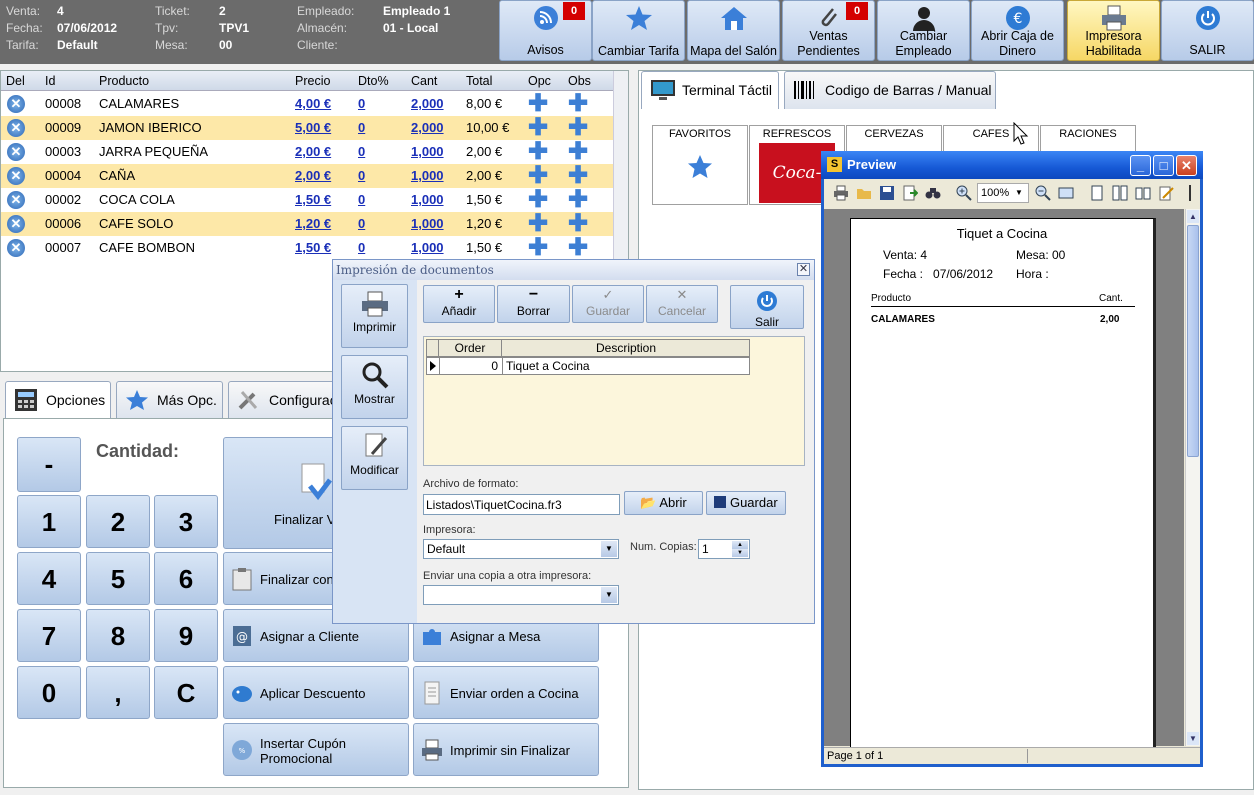  What do you see at coordinates (49, 464) in the screenshot?
I see `numpad-key-minus: -` at bounding box center [49, 464].